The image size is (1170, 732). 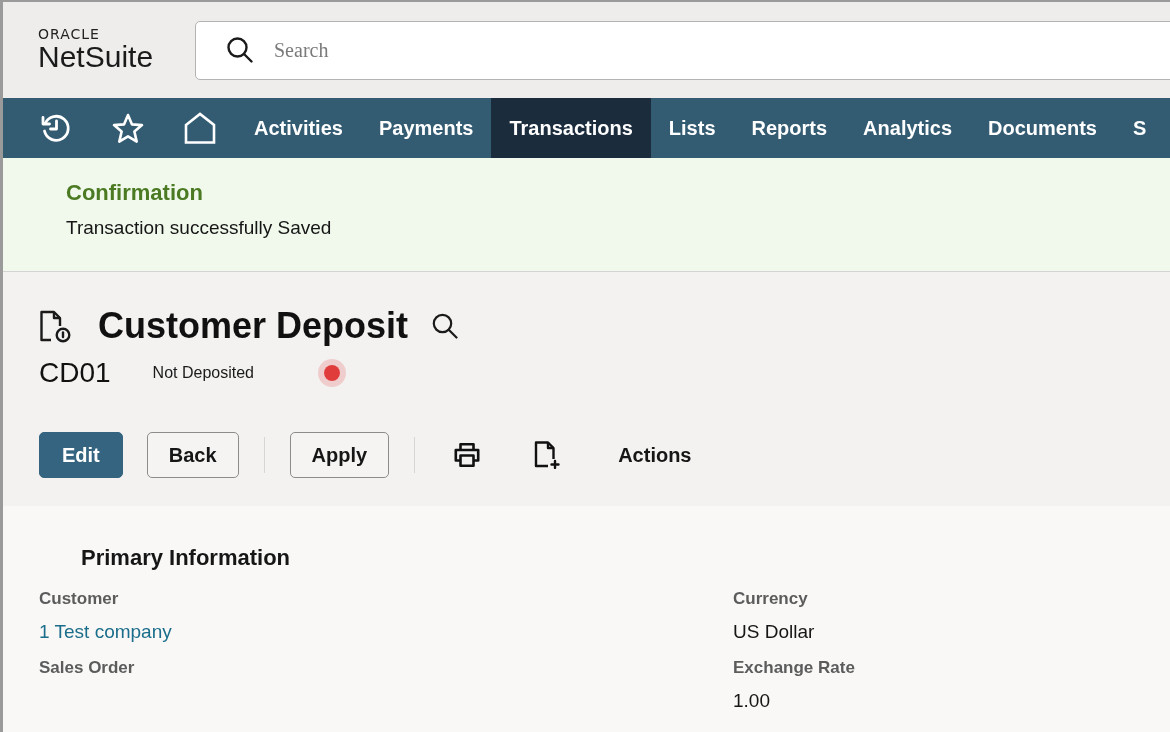 I want to click on history-icon, so click(x=56, y=128).